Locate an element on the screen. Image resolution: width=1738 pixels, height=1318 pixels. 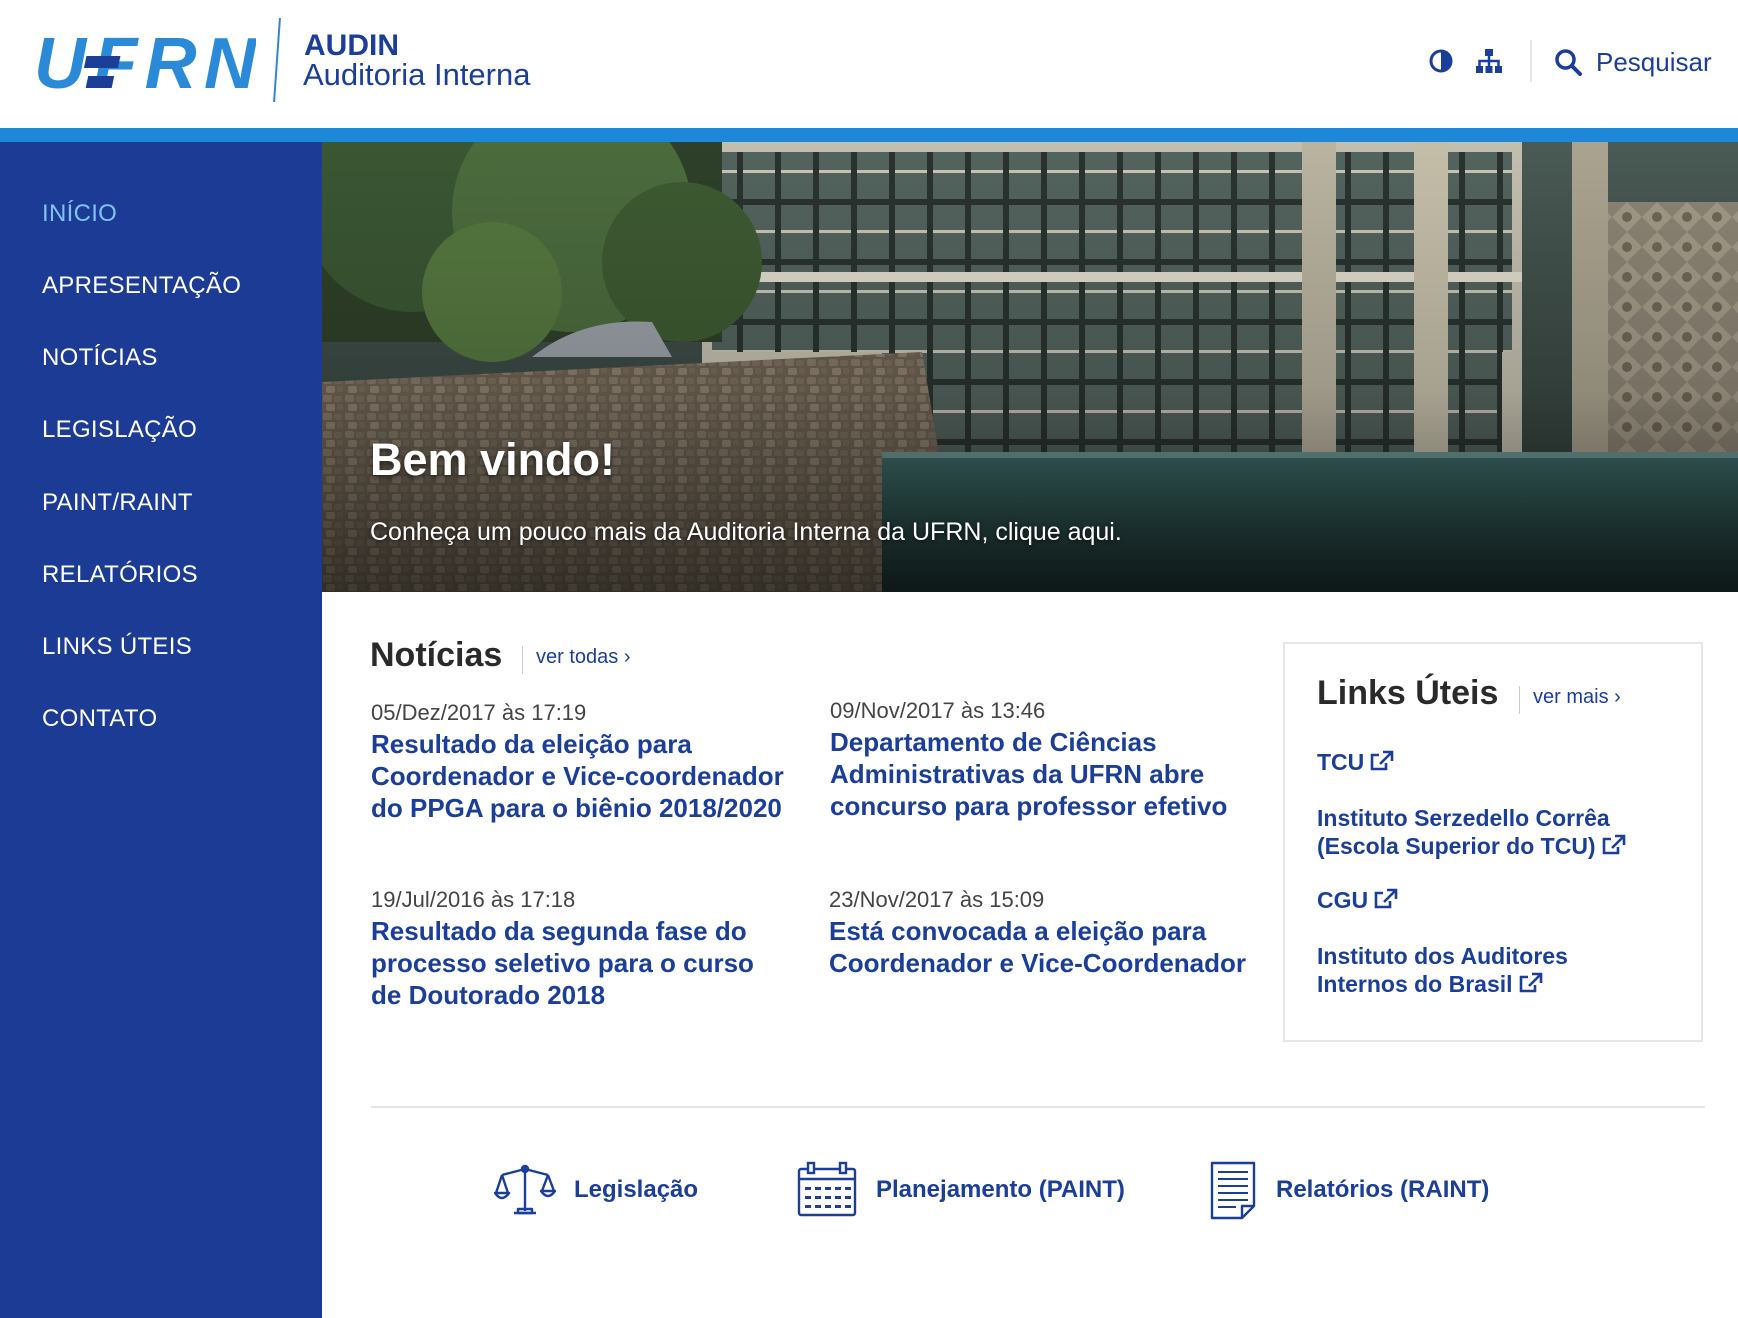
news-date: 23/Nov/2017 às 15:09 is located at coordinates (937, 899).